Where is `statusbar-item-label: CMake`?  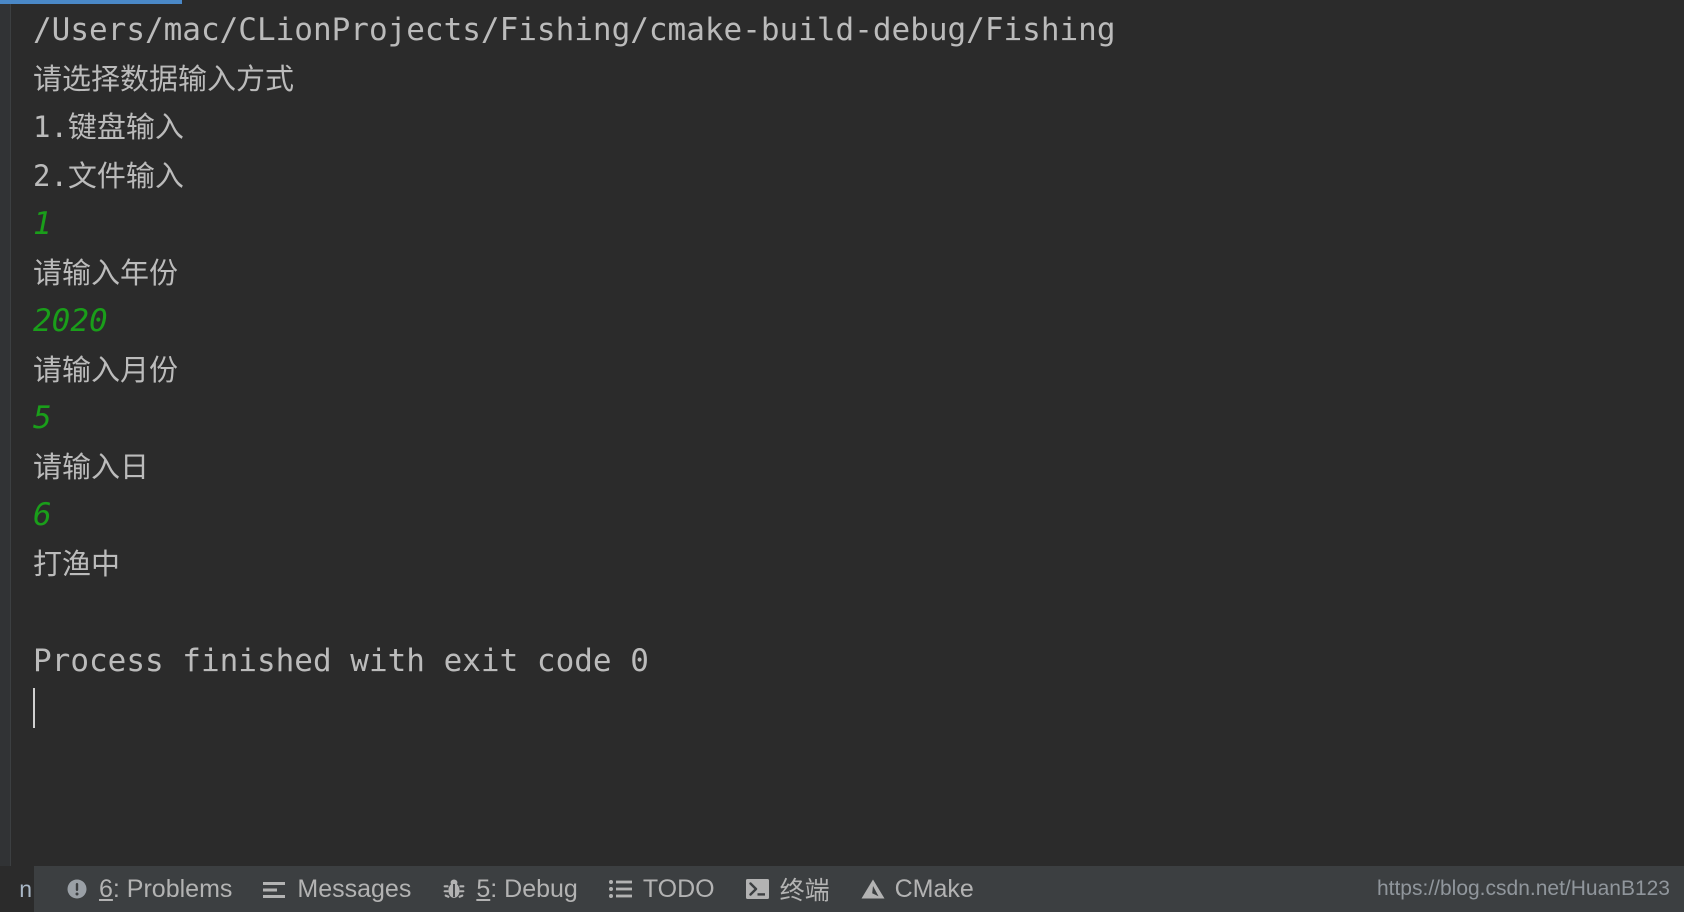
statusbar-item-label: CMake is located at coordinates (934, 888).